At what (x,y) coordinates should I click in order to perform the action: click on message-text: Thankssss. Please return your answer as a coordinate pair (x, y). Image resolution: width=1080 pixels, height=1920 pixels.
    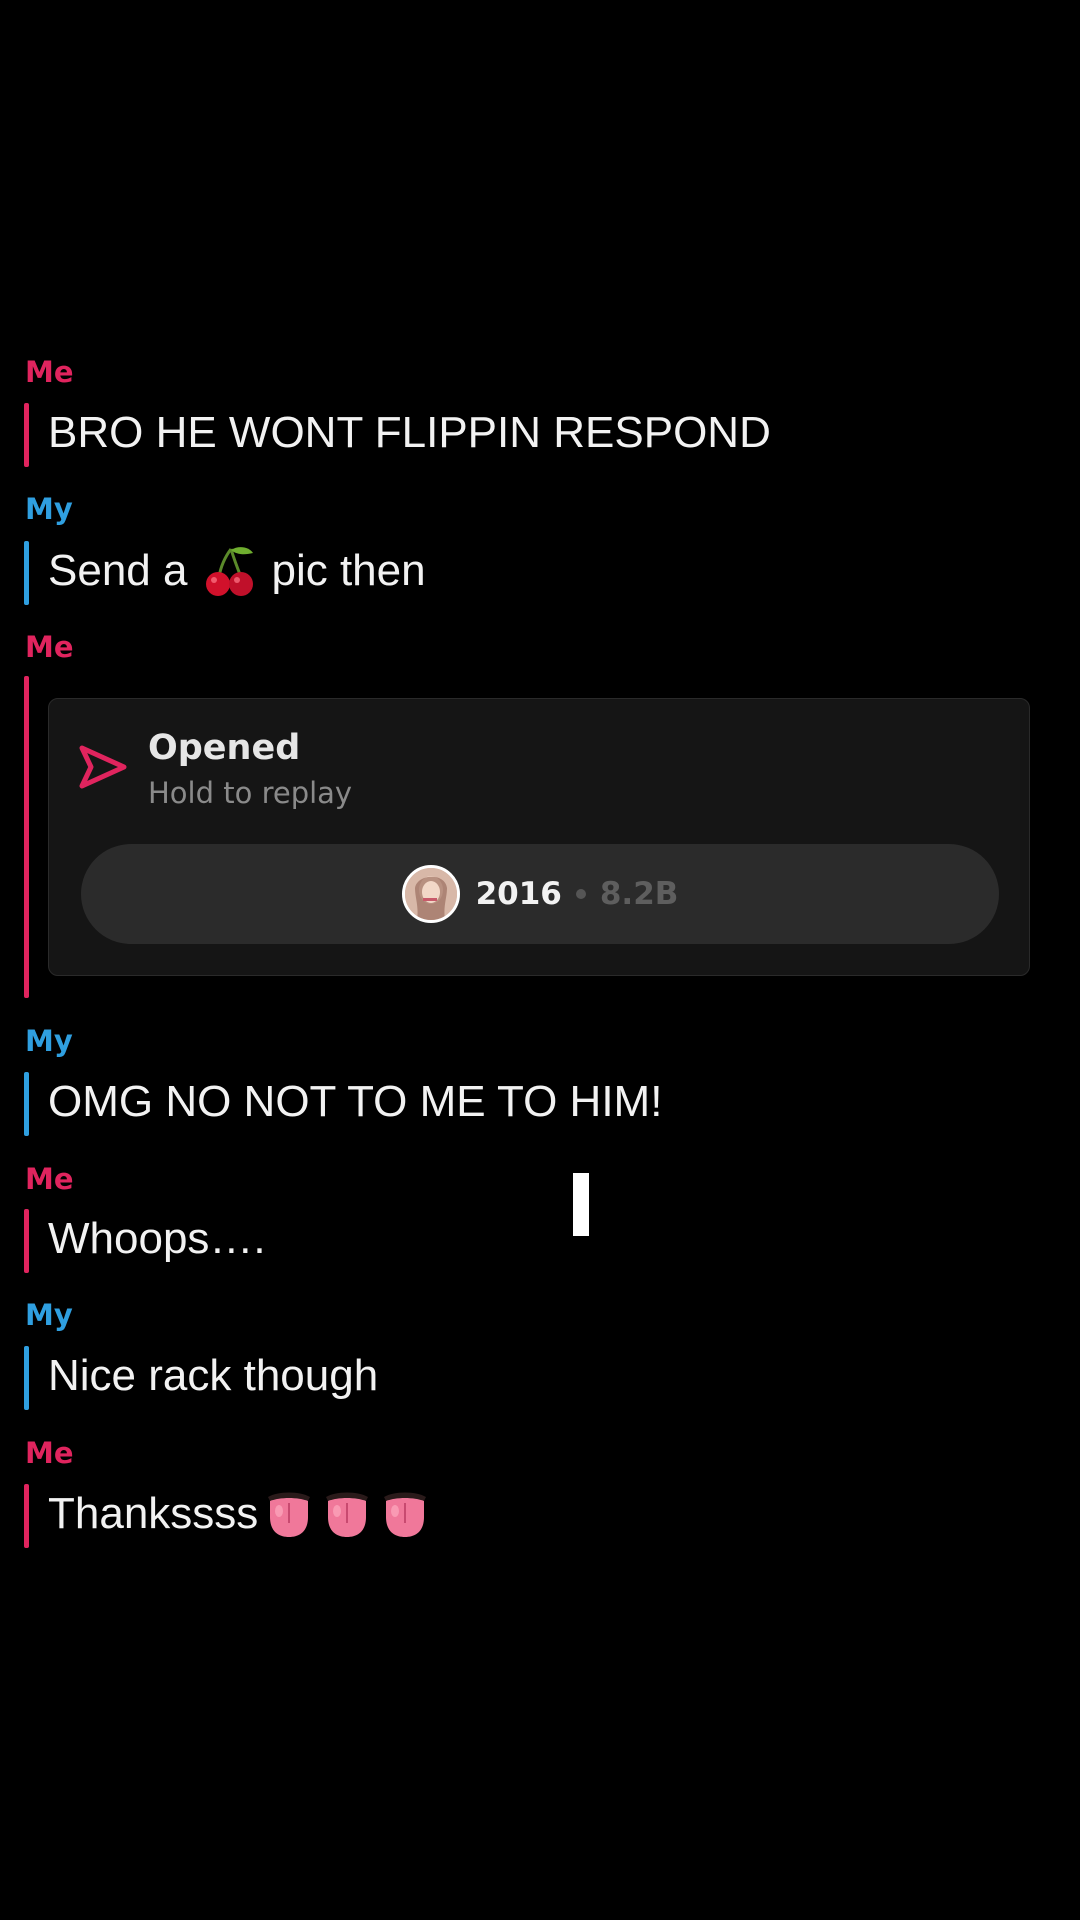
    Looking at the image, I should click on (240, 1514).